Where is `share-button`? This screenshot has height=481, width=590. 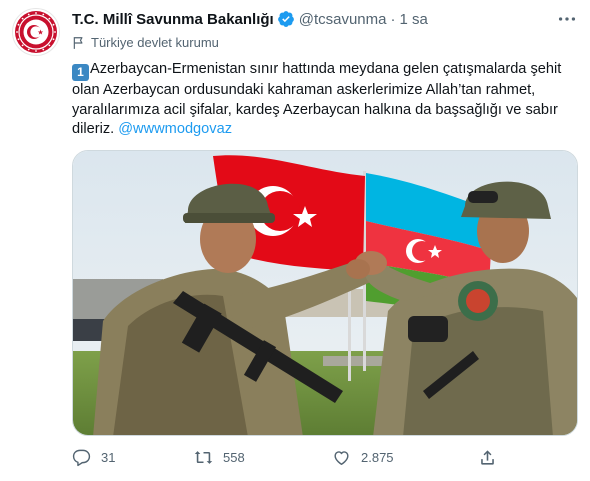
share-button is located at coordinates (492, 457).